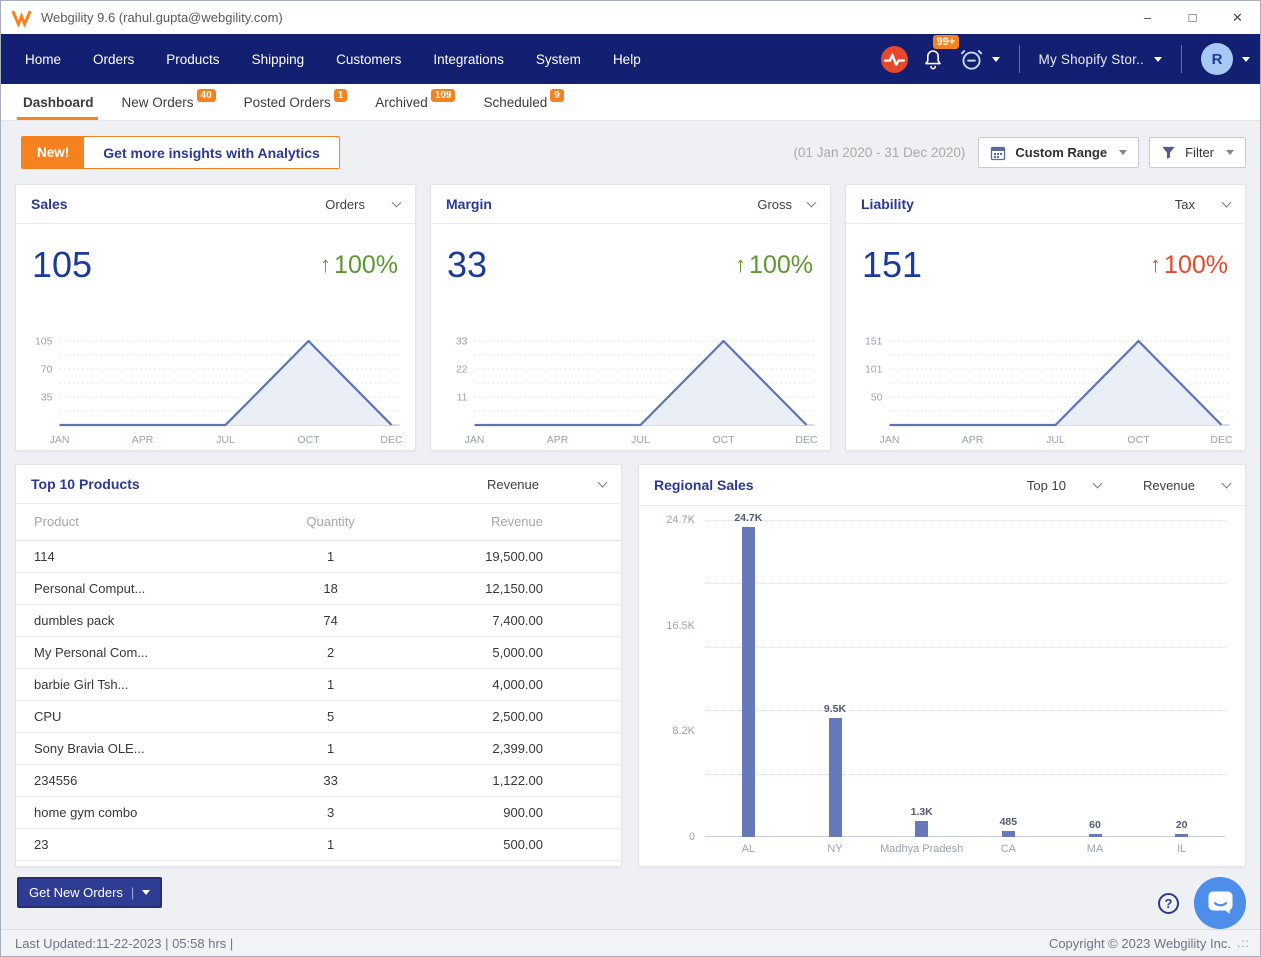  Describe the element at coordinates (47, 398) in the screenshot. I see `svg-text: 35` at that location.